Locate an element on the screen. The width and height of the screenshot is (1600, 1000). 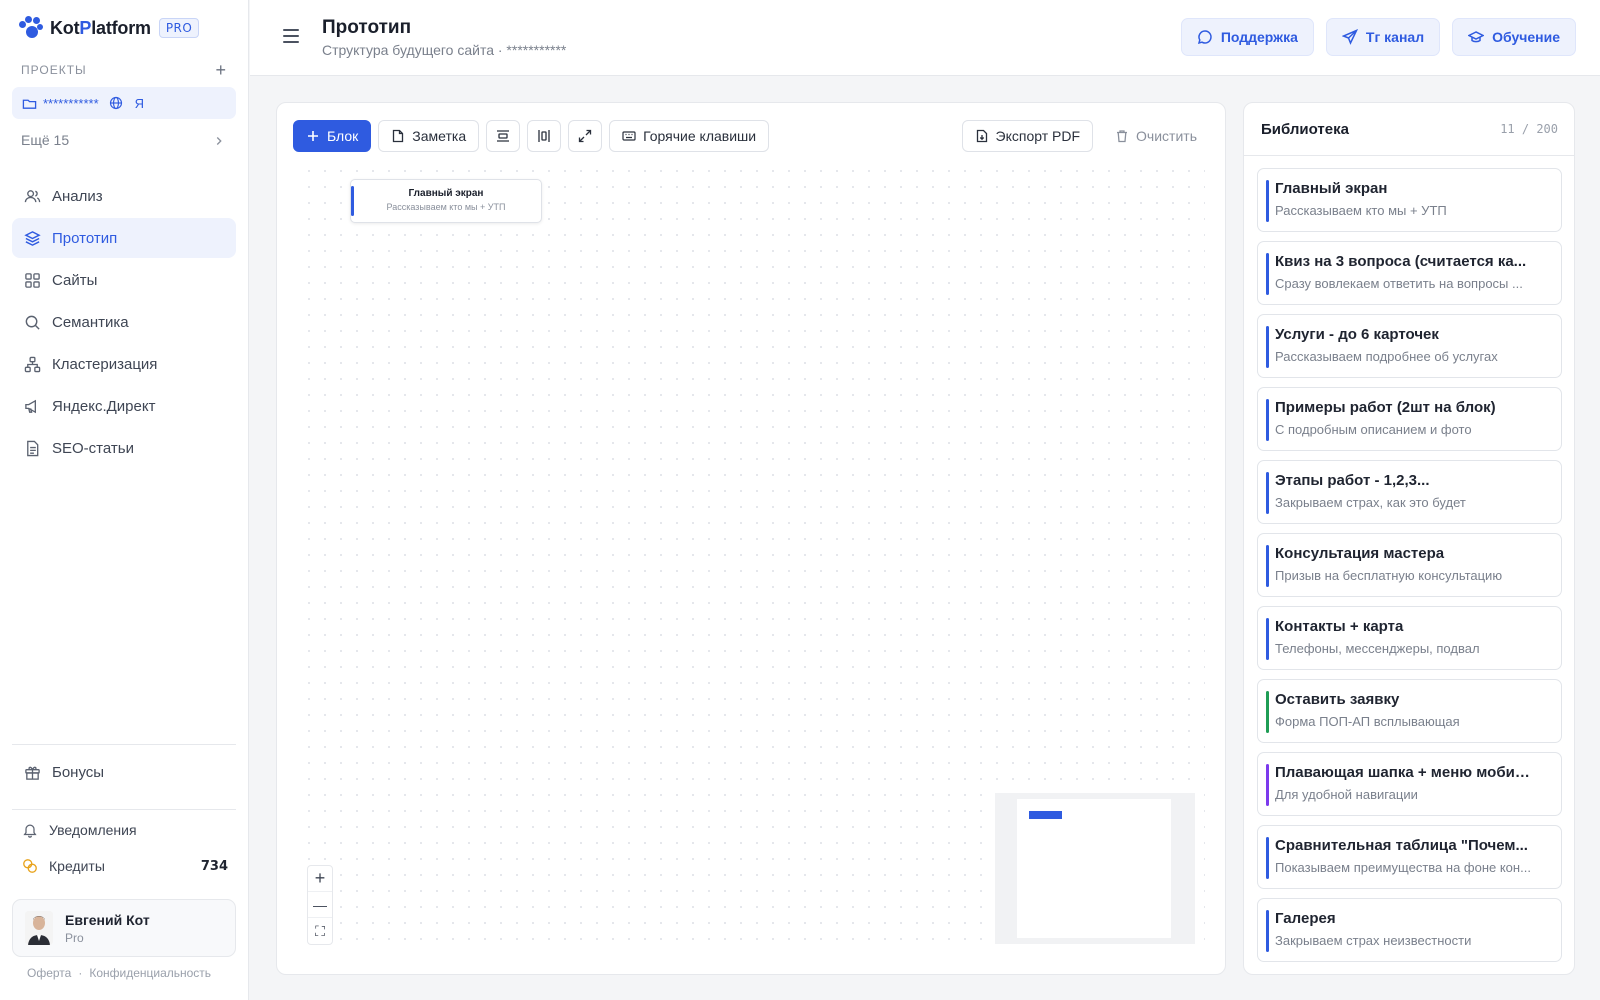
gift-icon is located at coordinates (32, 773).